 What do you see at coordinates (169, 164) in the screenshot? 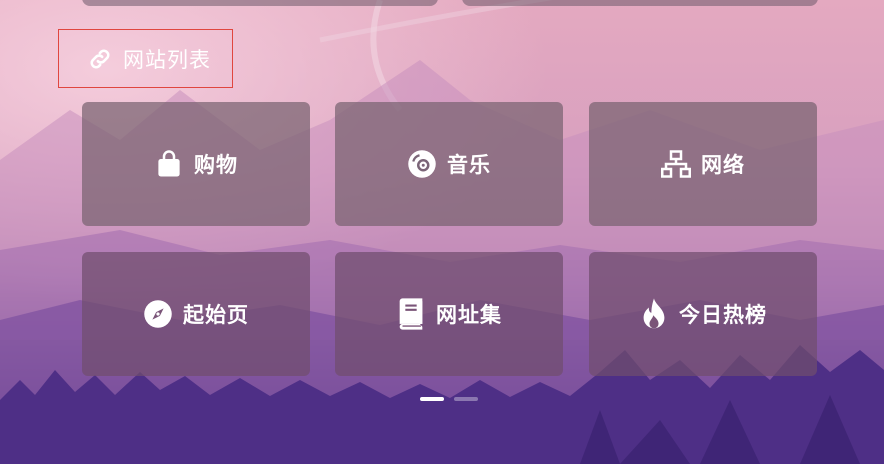
I see `shopping-bag-icon` at bounding box center [169, 164].